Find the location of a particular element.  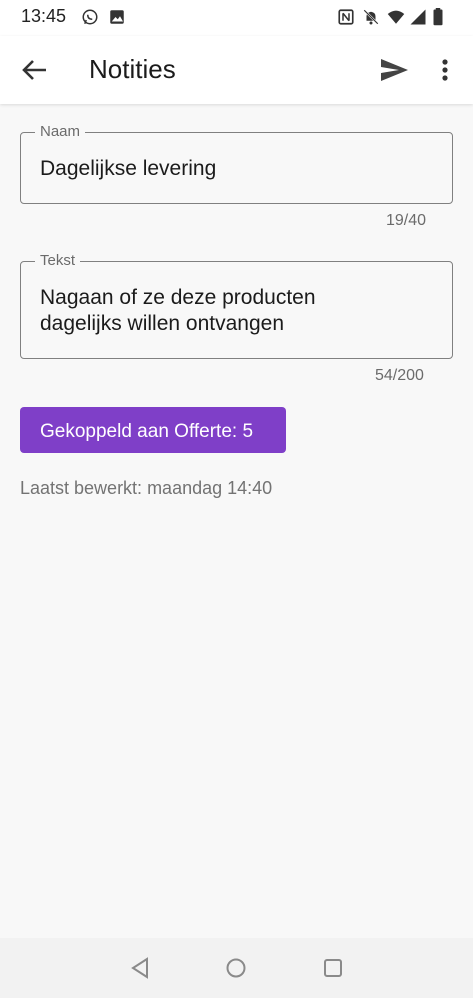

back-button is located at coordinates (34, 70).